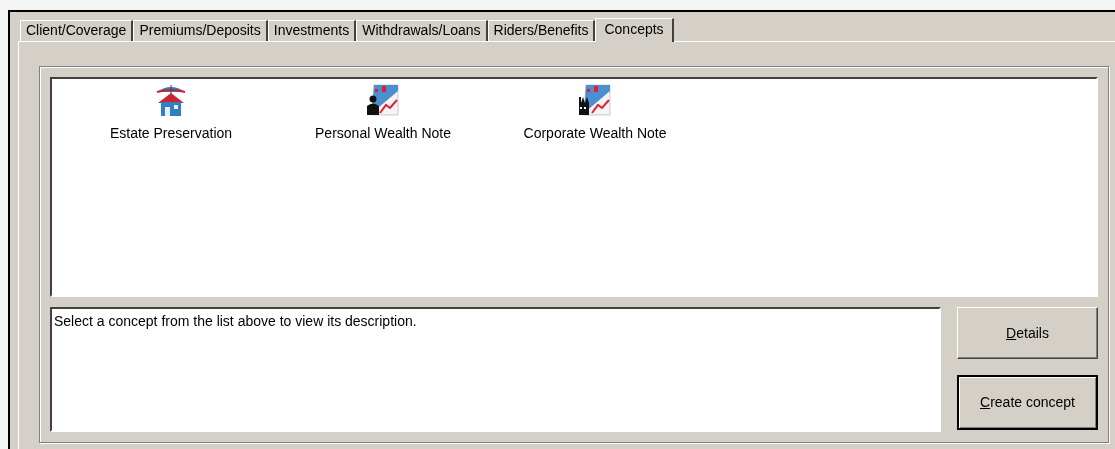  I want to click on tab: Client/Coverage, so click(77, 30).